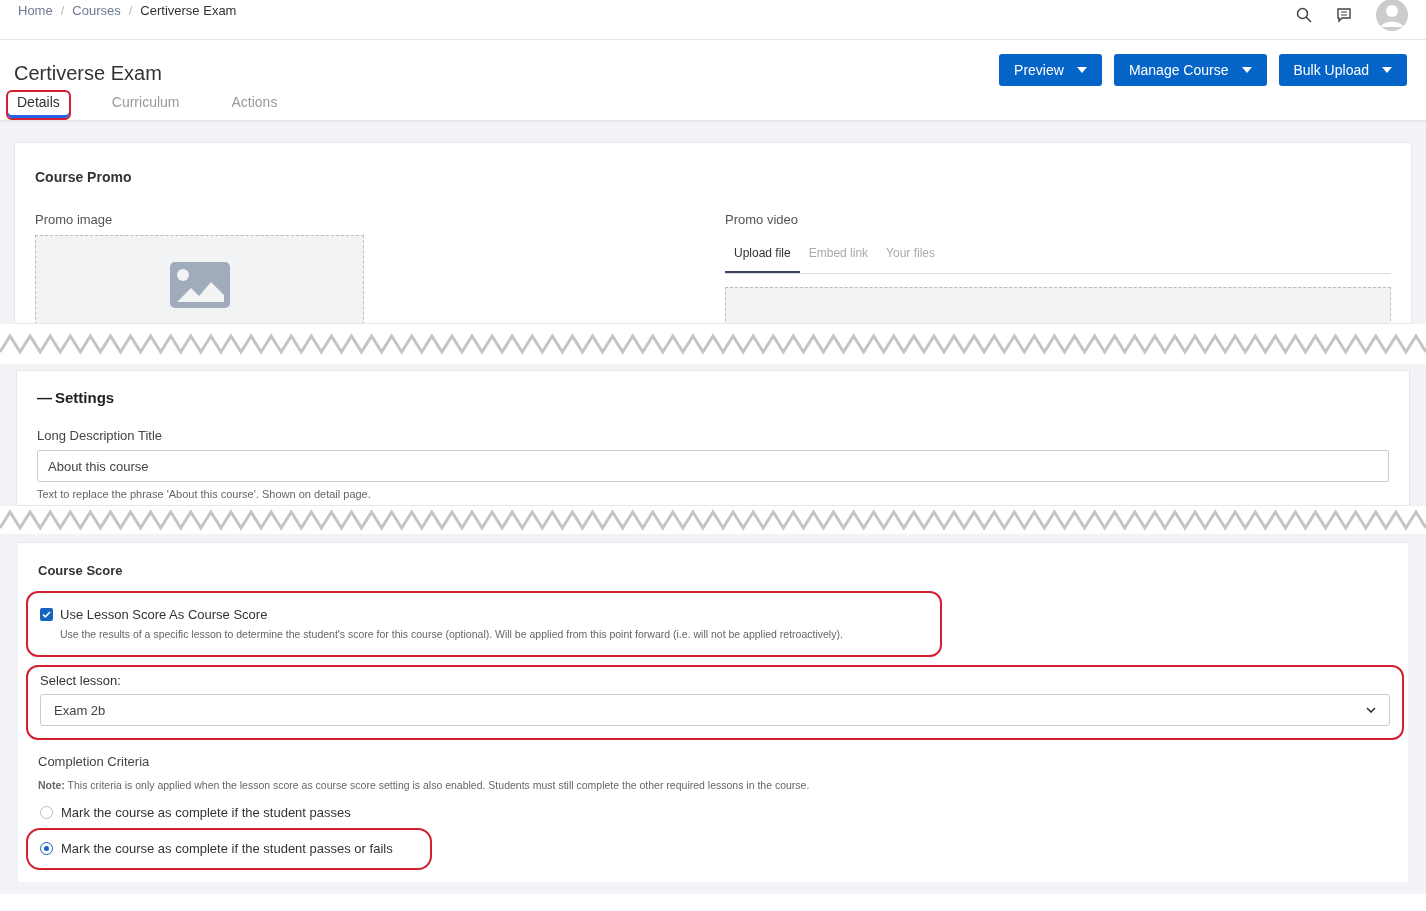  What do you see at coordinates (145, 105) in the screenshot?
I see `tab: Curriculum` at bounding box center [145, 105].